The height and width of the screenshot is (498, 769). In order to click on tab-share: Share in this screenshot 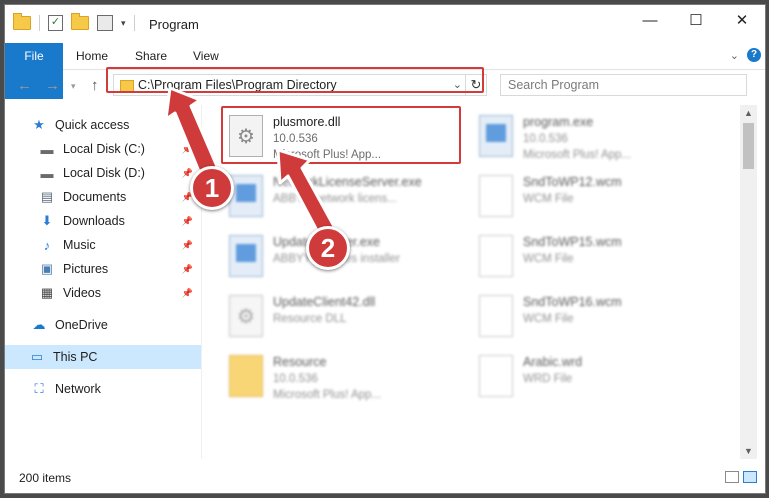, I will do `click(151, 56)`.